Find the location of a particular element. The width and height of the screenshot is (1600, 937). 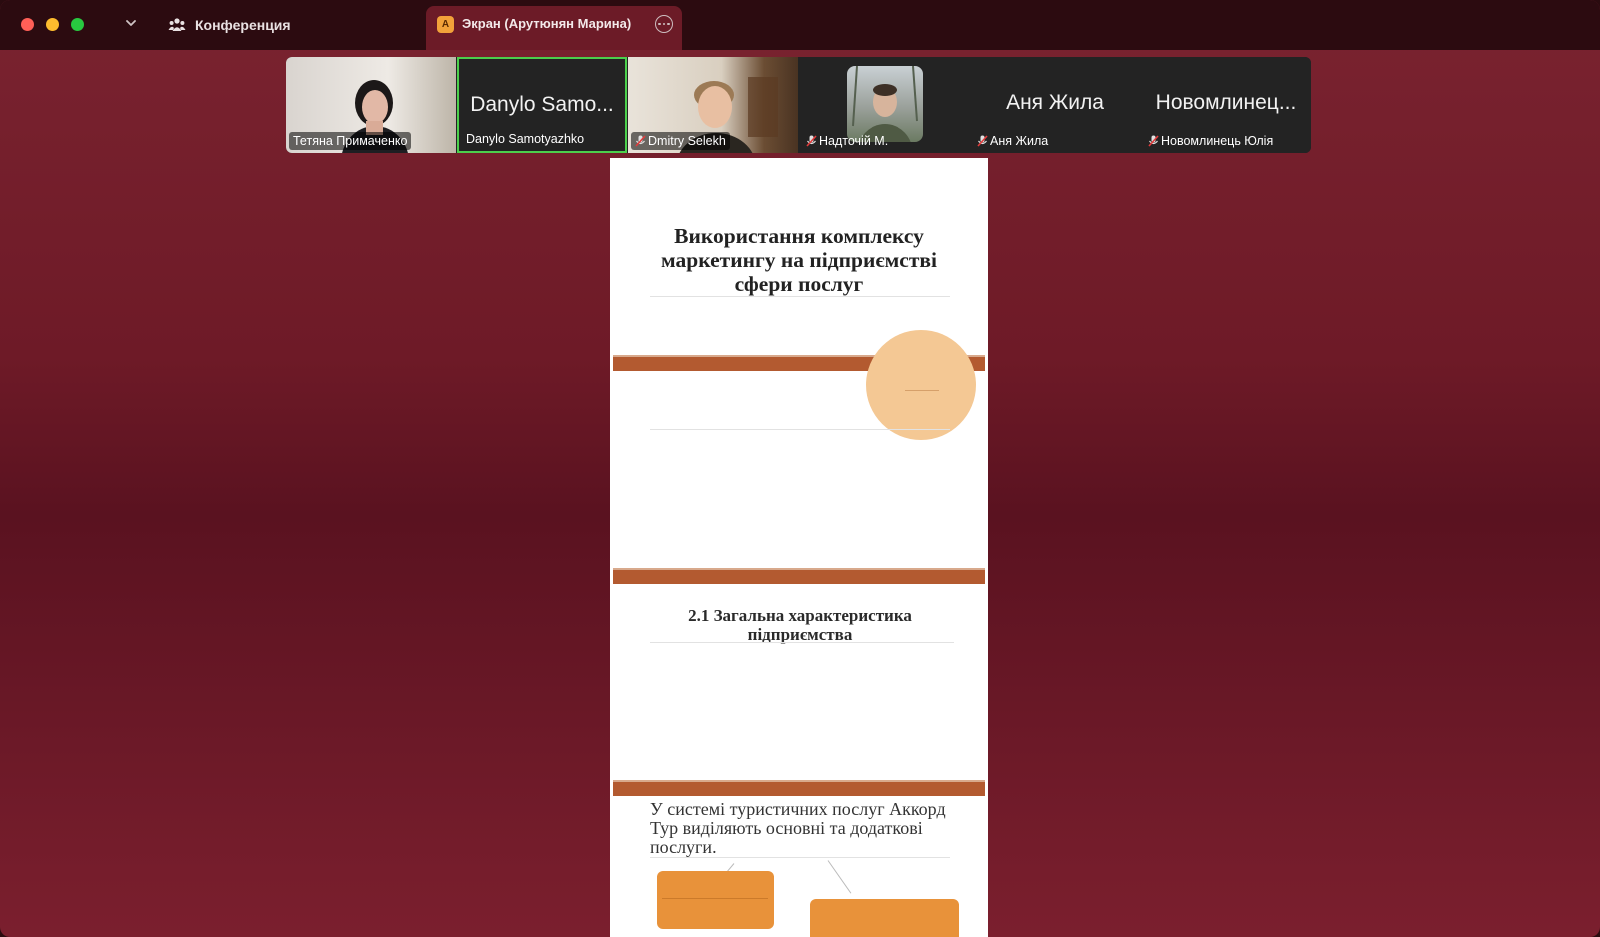

participants-icon is located at coordinates (177, 24).